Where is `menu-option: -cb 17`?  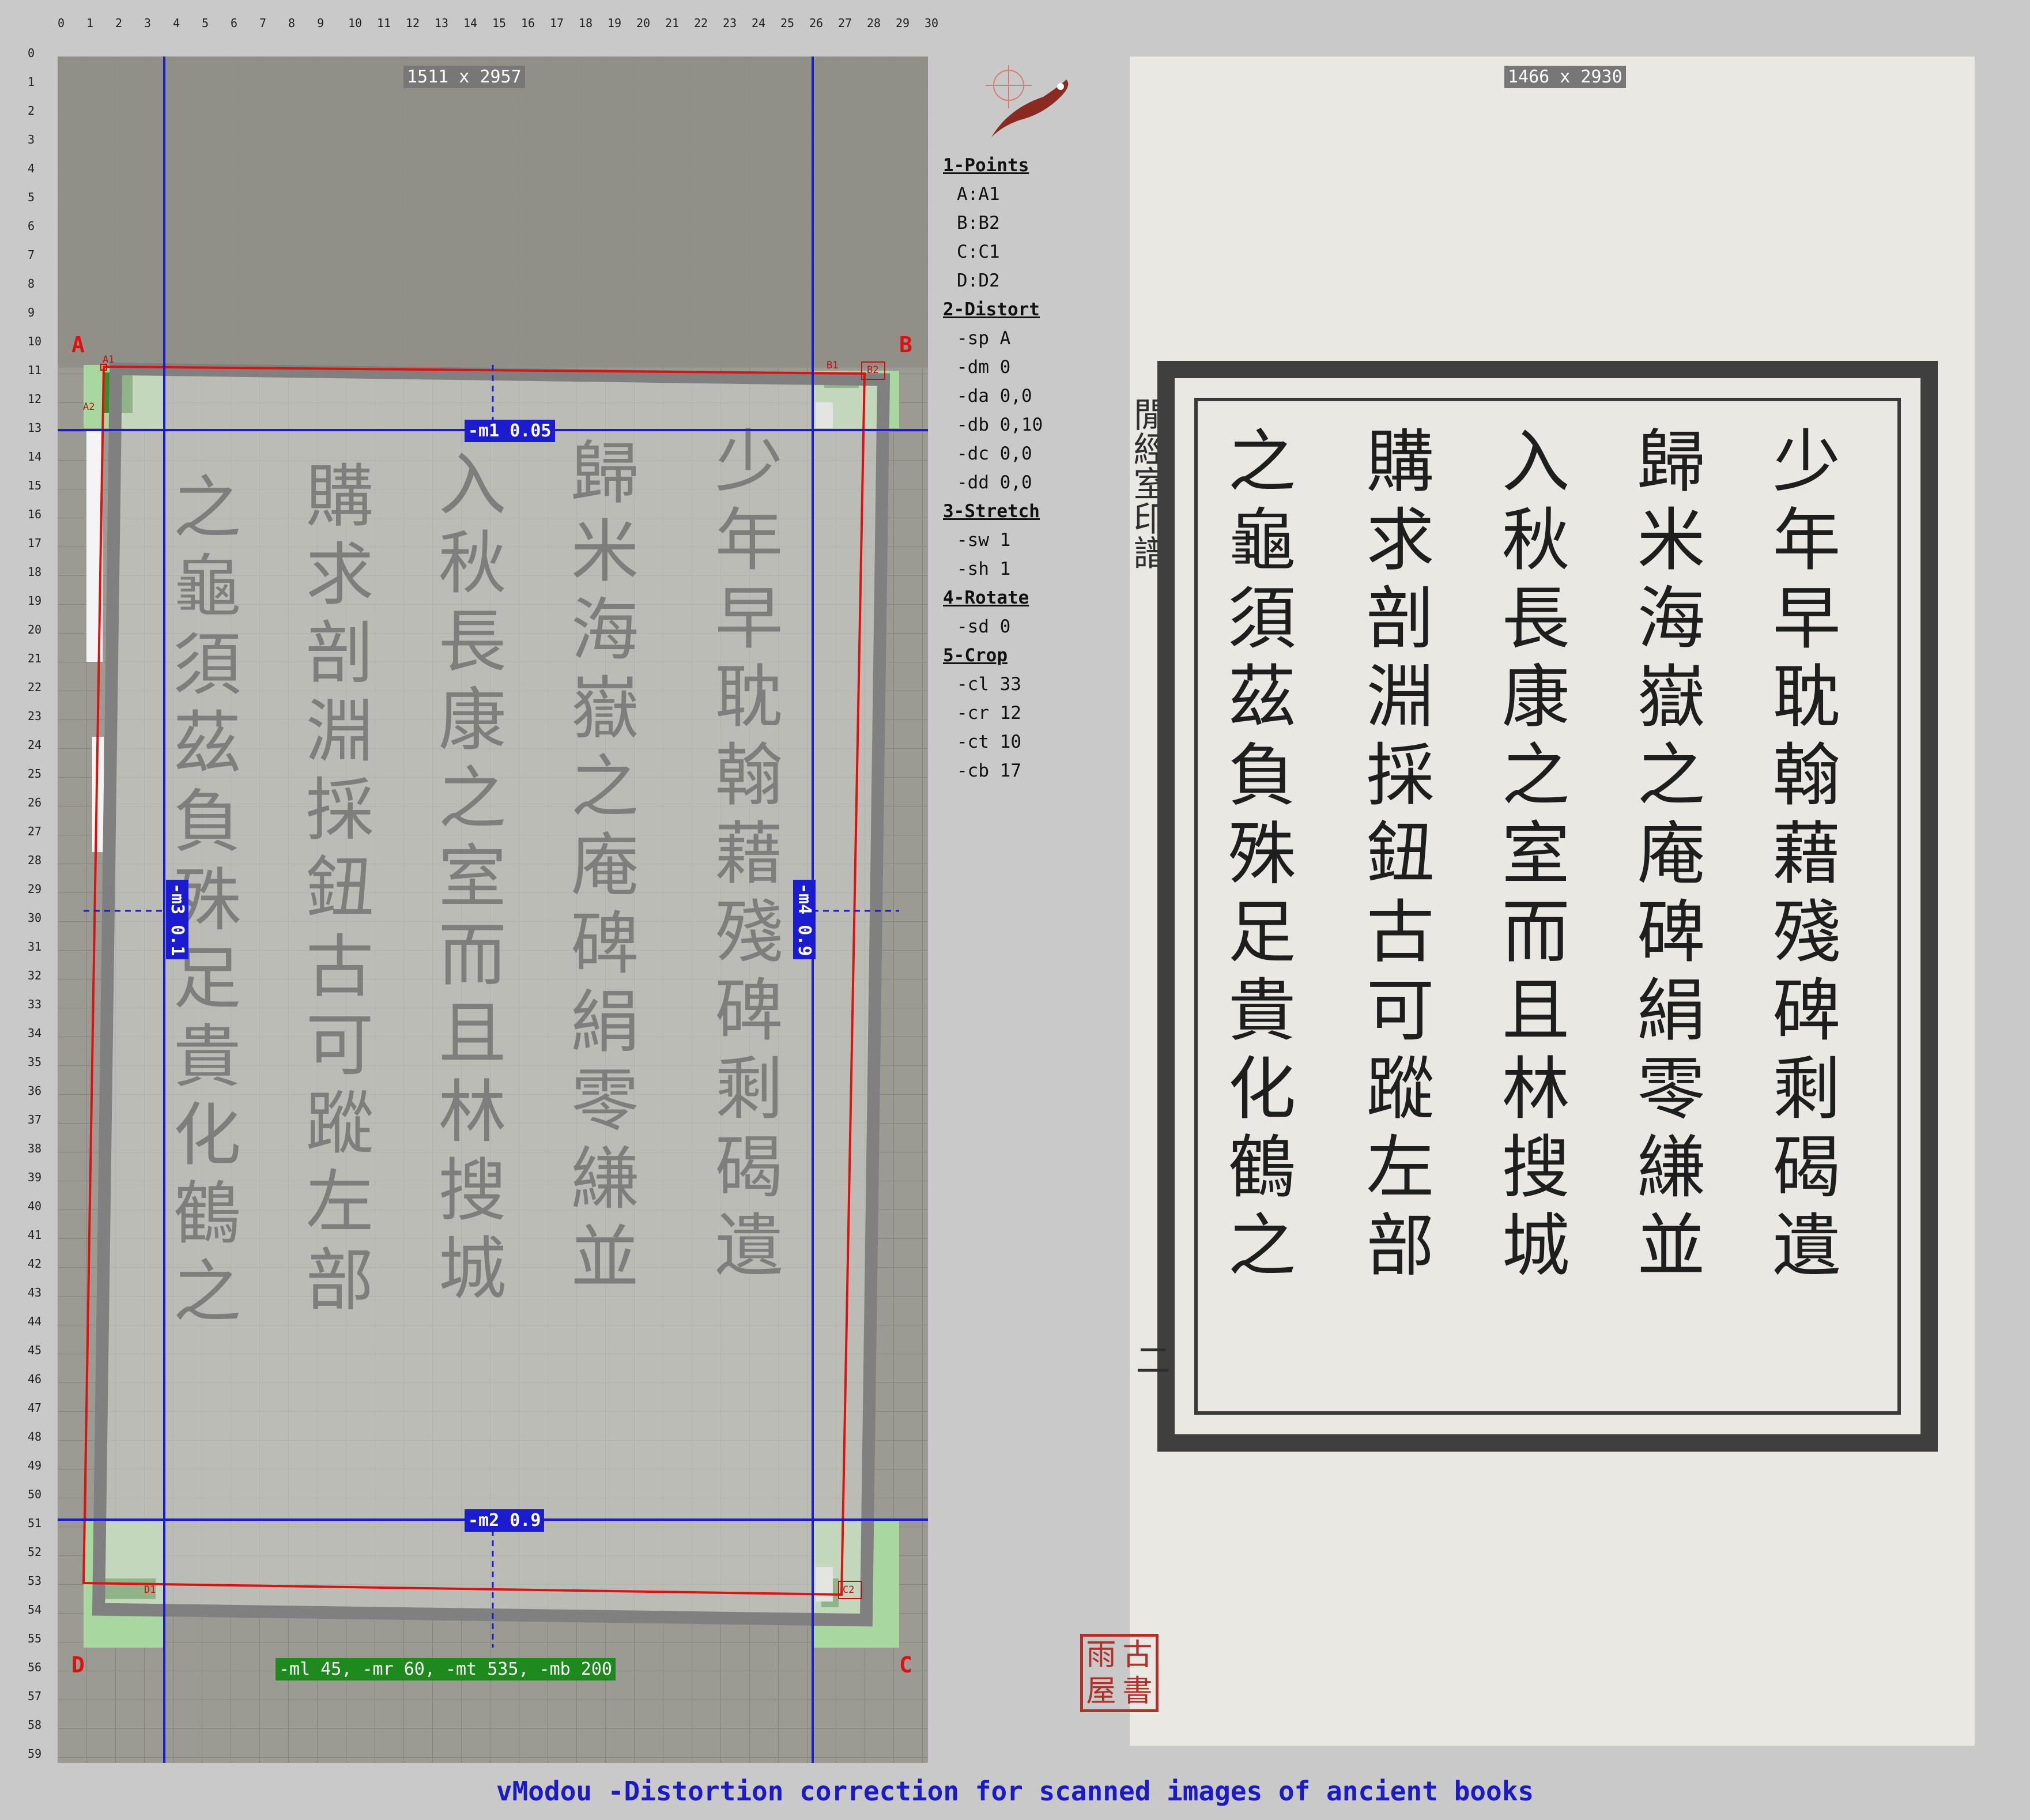 menu-option: -cb 17 is located at coordinates (1035, 771).